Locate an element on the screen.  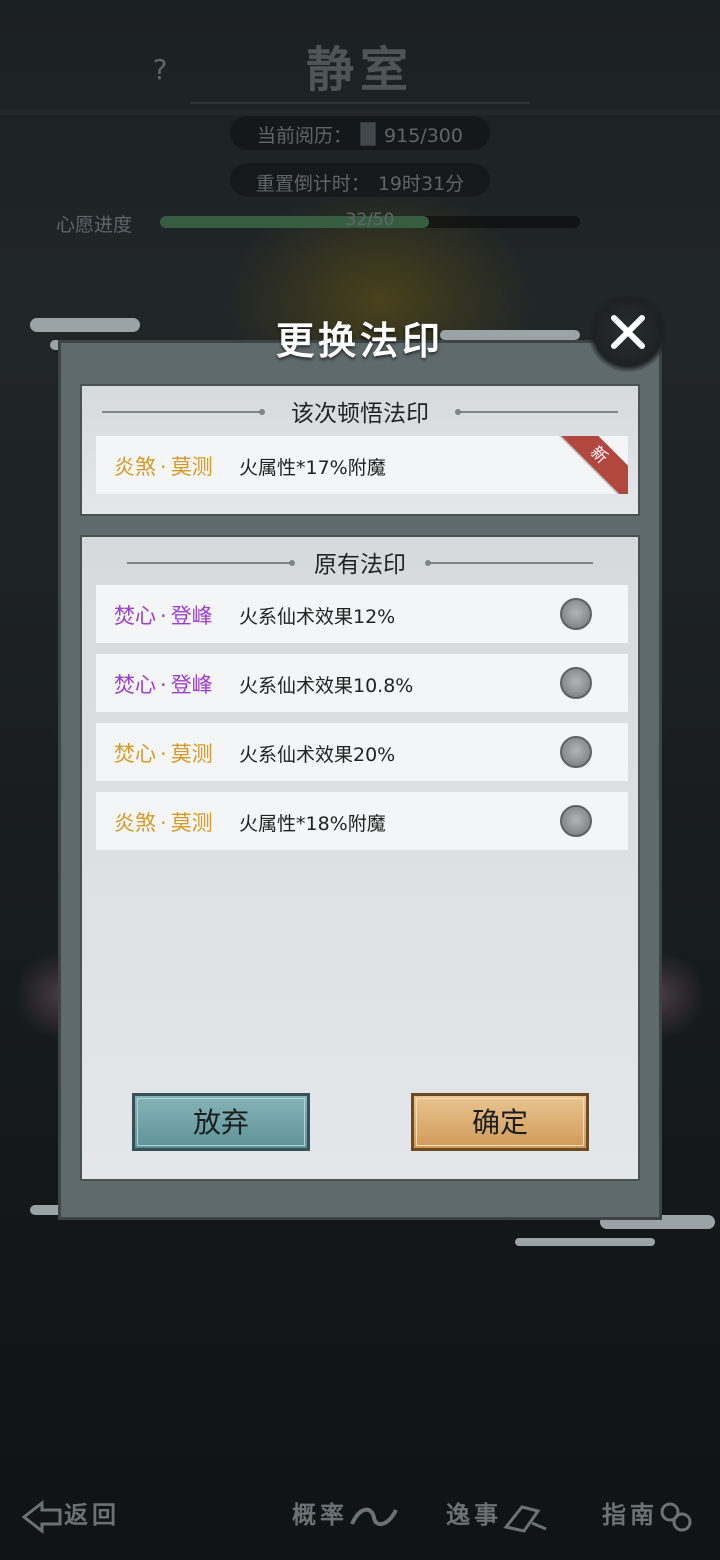
seal-effect: 火系仙术效果10.8% is located at coordinates (326, 686).